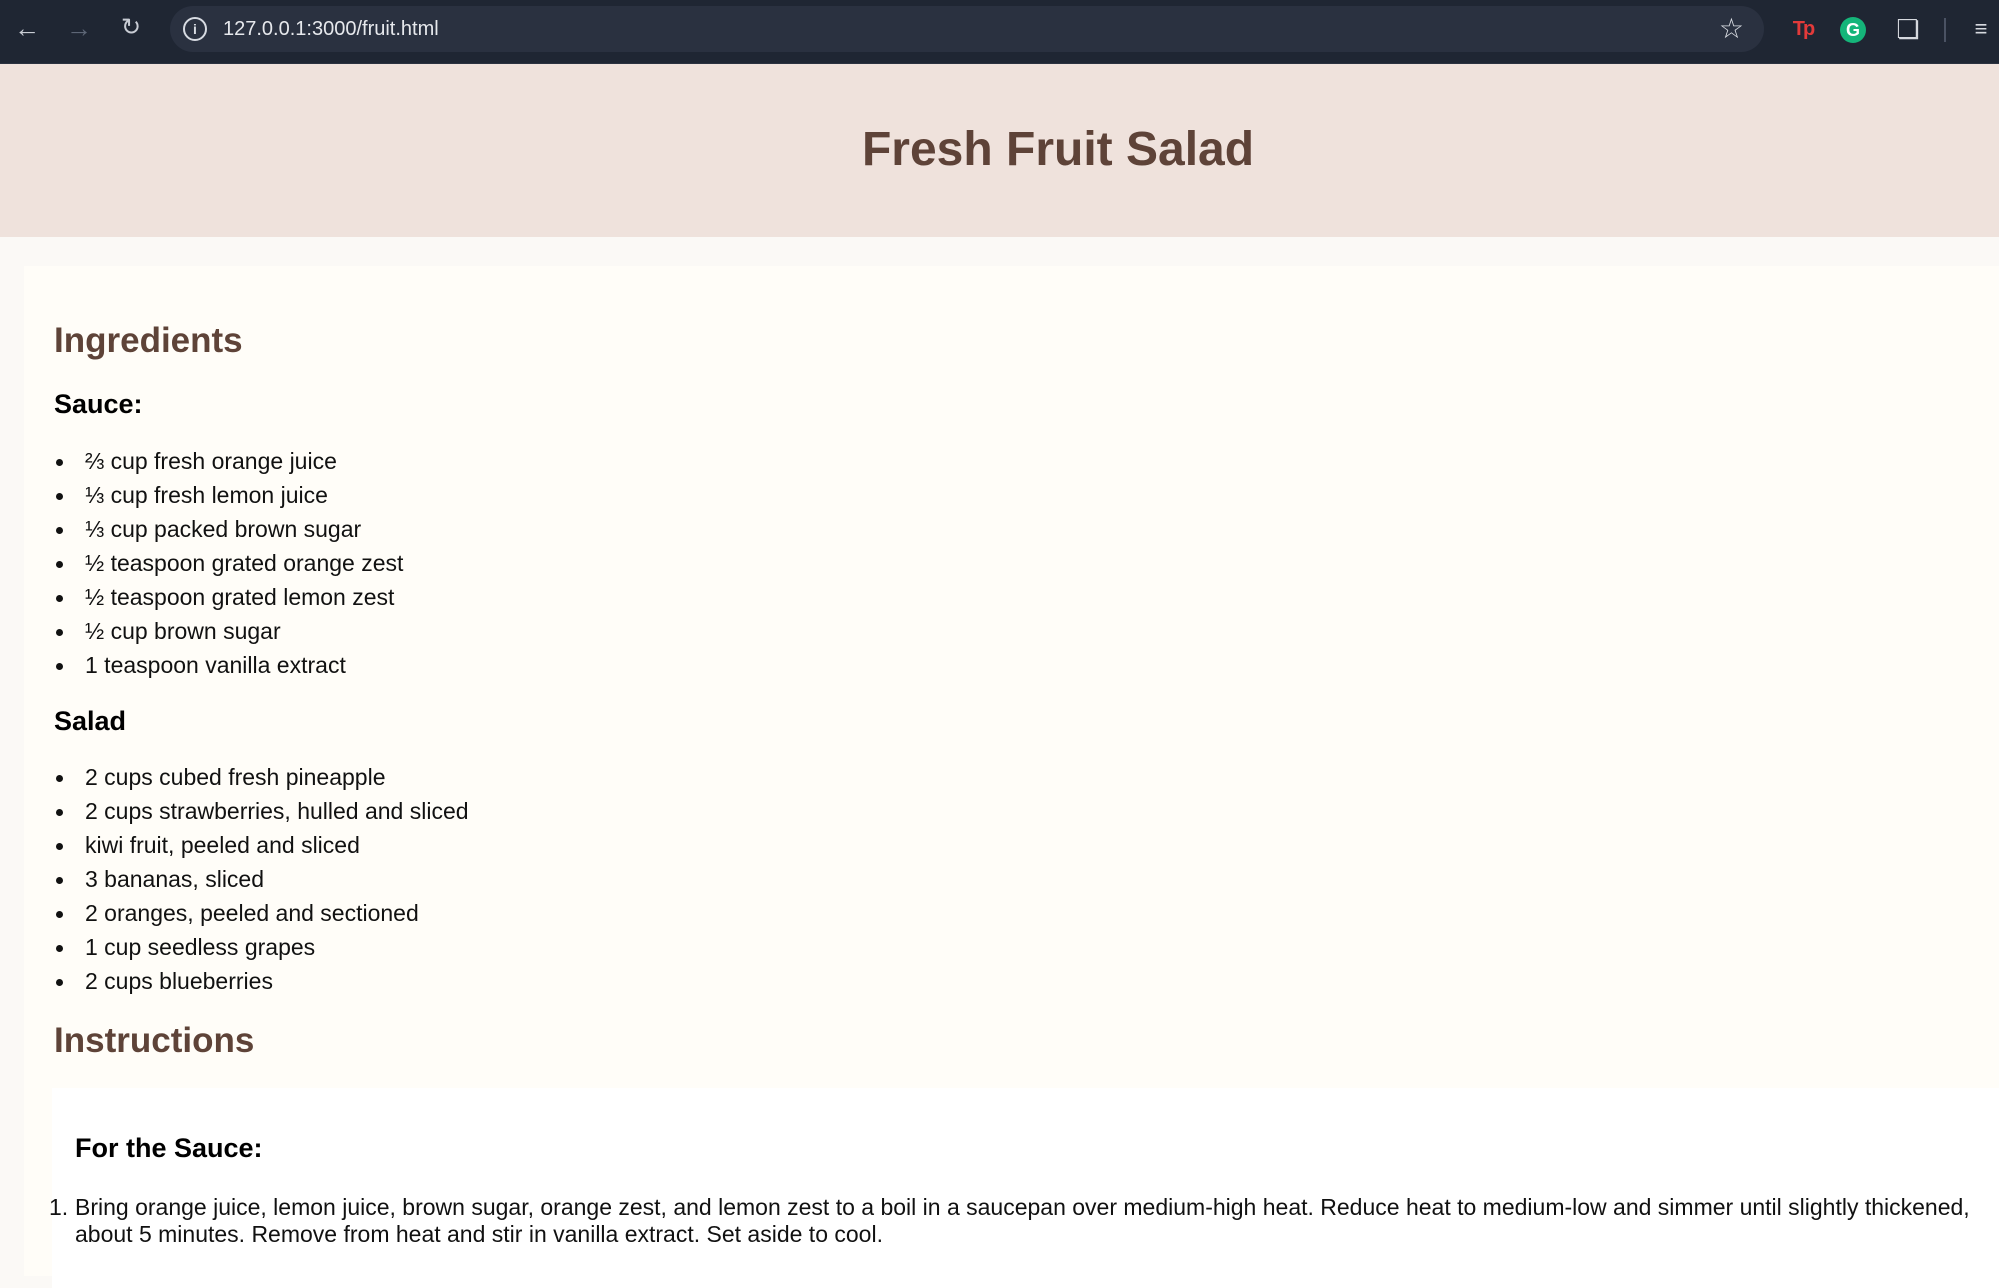 The image size is (1999, 1288). Describe the element at coordinates (967, 29) in the screenshot. I see `address-bar: i 127.0.0.1:3000/fruit.html ☆` at that location.